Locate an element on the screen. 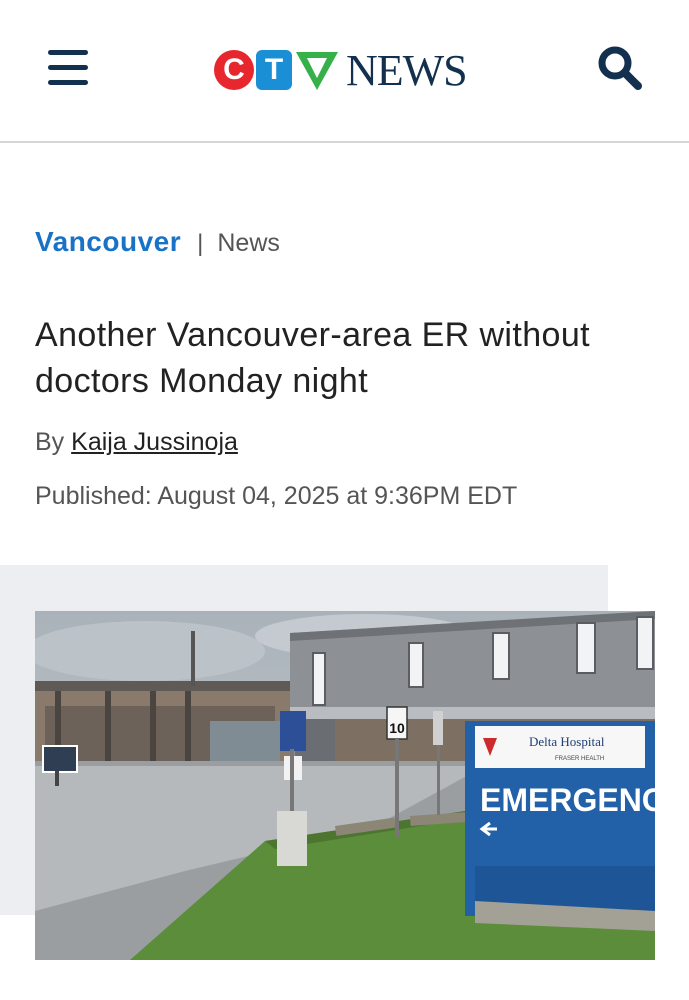  byline-prefix: By is located at coordinates (50, 442).